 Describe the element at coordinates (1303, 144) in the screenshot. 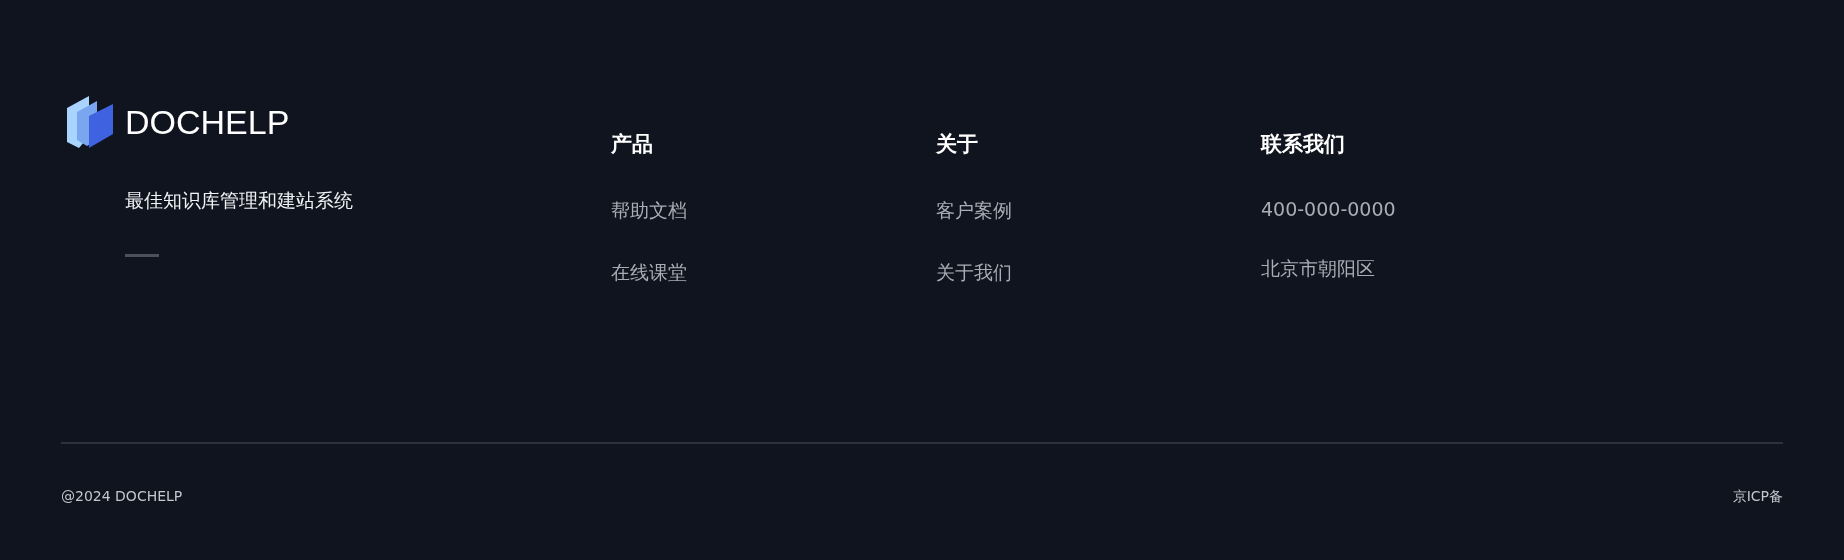

I see `column-heading: 联系我们` at that location.